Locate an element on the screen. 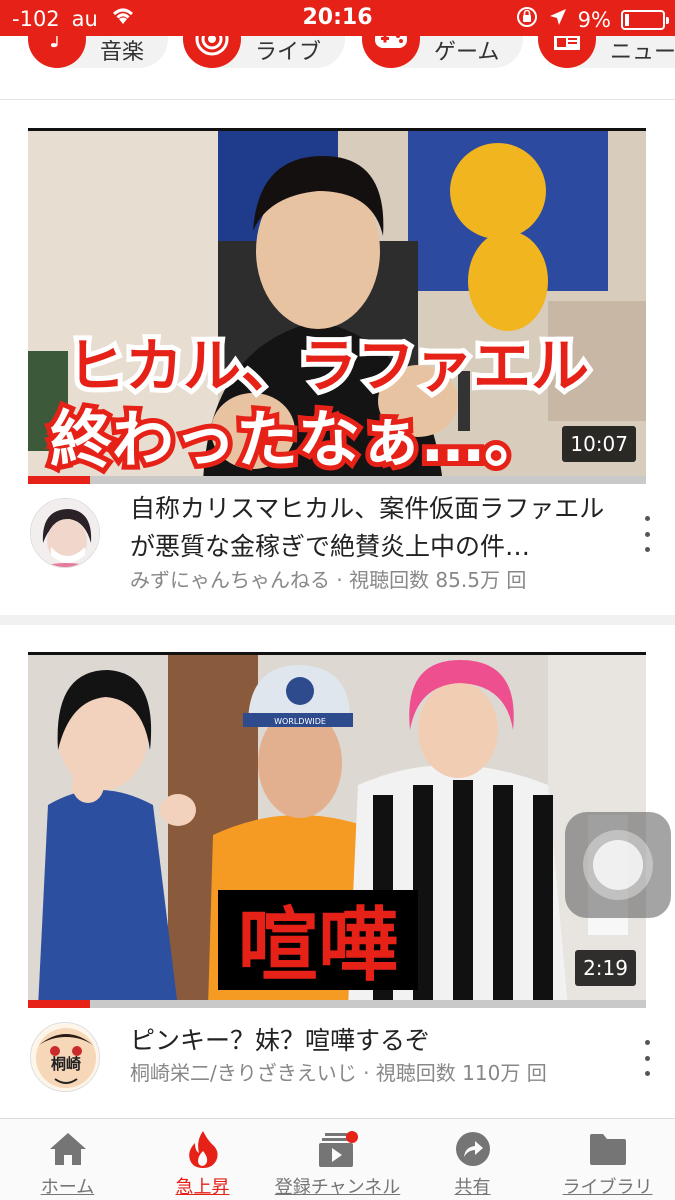 The width and height of the screenshot is (675, 1200). gamepad-icon is located at coordinates (391, 52).